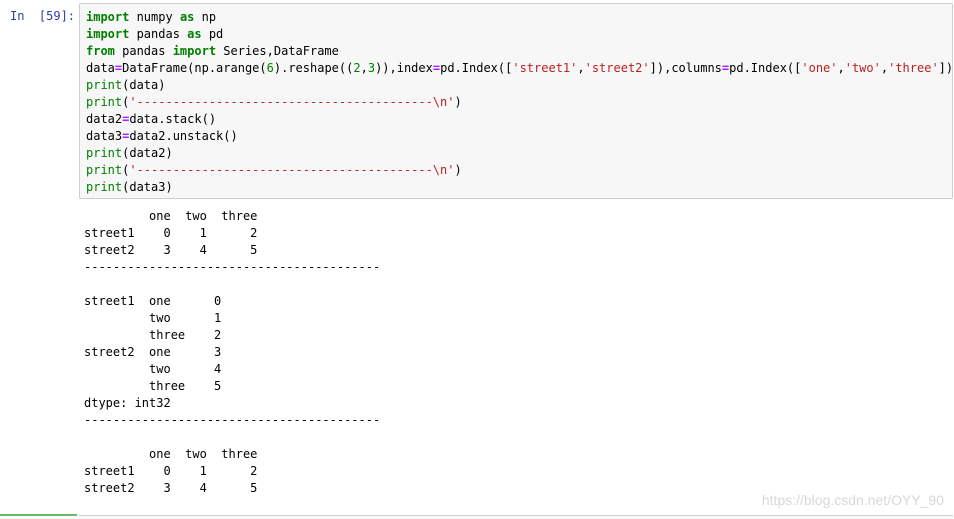 The width and height of the screenshot is (954, 519). What do you see at coordinates (153, 352) in the screenshot?
I see `output-line: street2 one 3` at bounding box center [153, 352].